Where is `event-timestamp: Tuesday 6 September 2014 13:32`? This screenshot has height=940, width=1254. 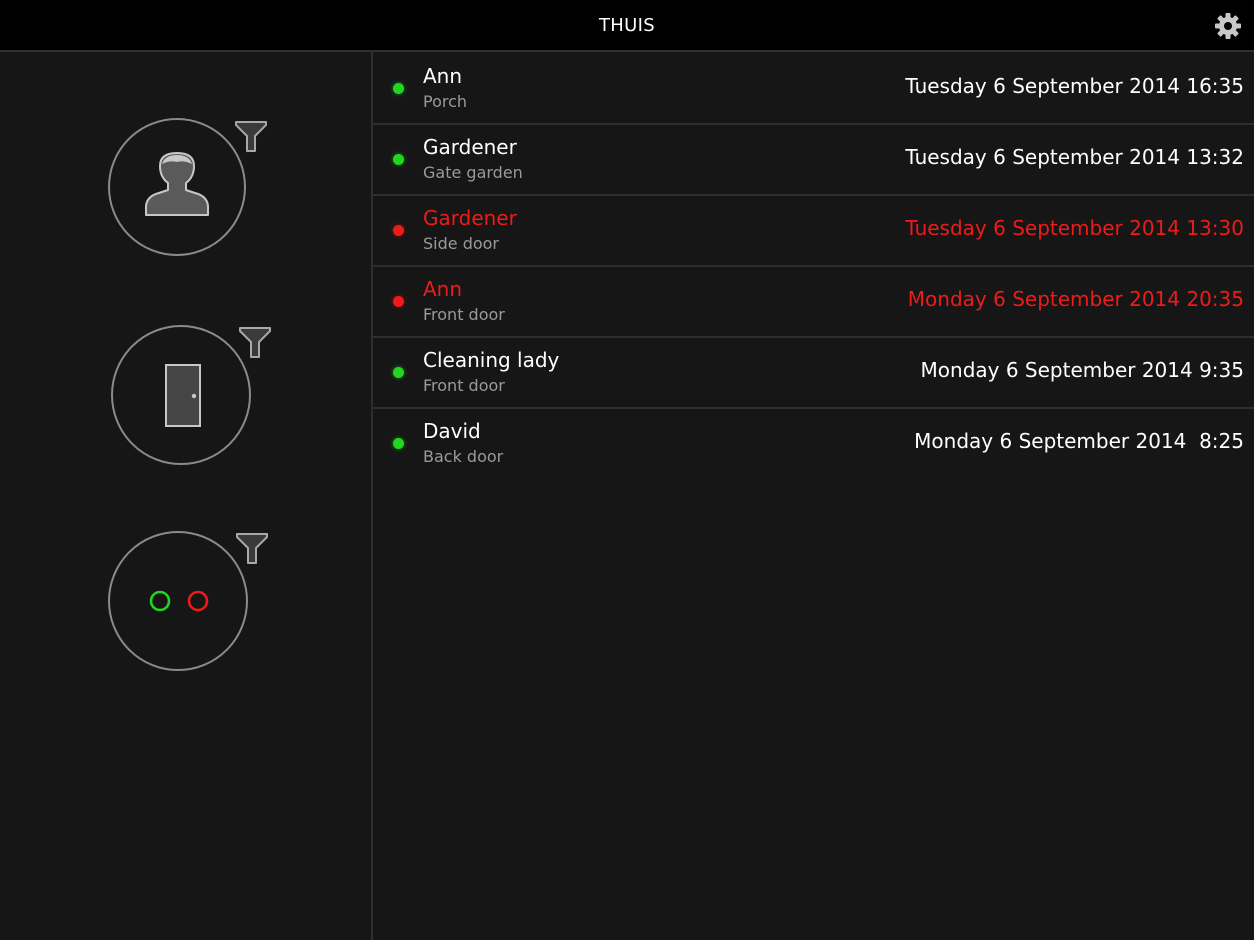 event-timestamp: Tuesday 6 September 2014 13:32 is located at coordinates (1074, 157).